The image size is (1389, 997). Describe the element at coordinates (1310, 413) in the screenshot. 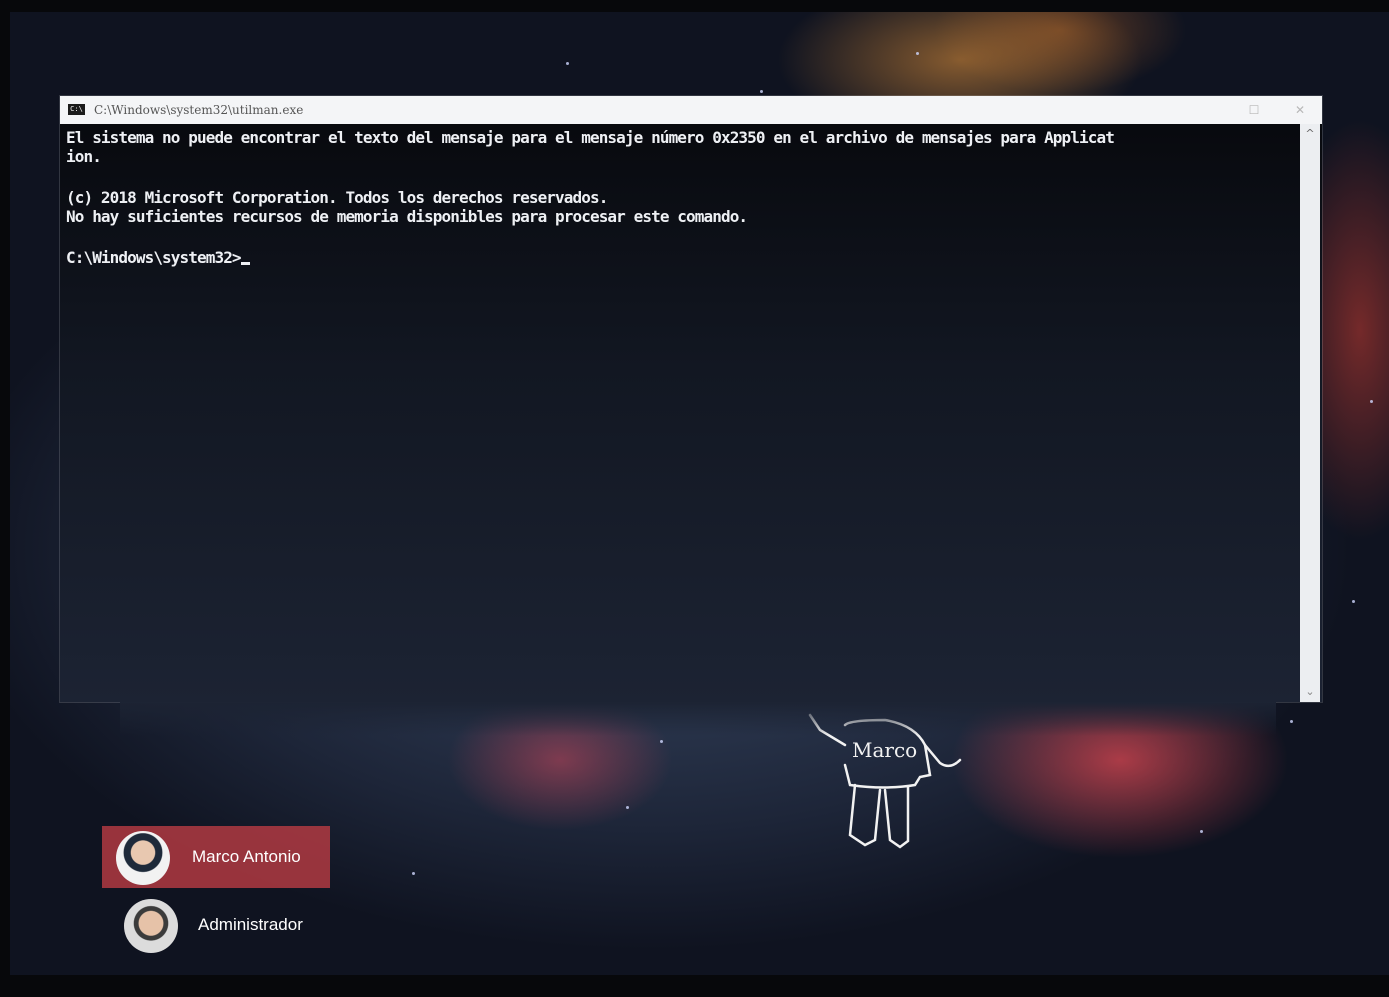

I see `console-scrollbar: ^ ⌄` at that location.